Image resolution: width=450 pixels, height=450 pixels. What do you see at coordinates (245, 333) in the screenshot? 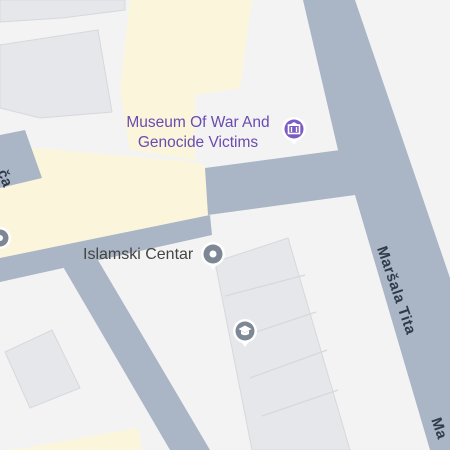
I see `graduation-cap-icon` at bounding box center [245, 333].